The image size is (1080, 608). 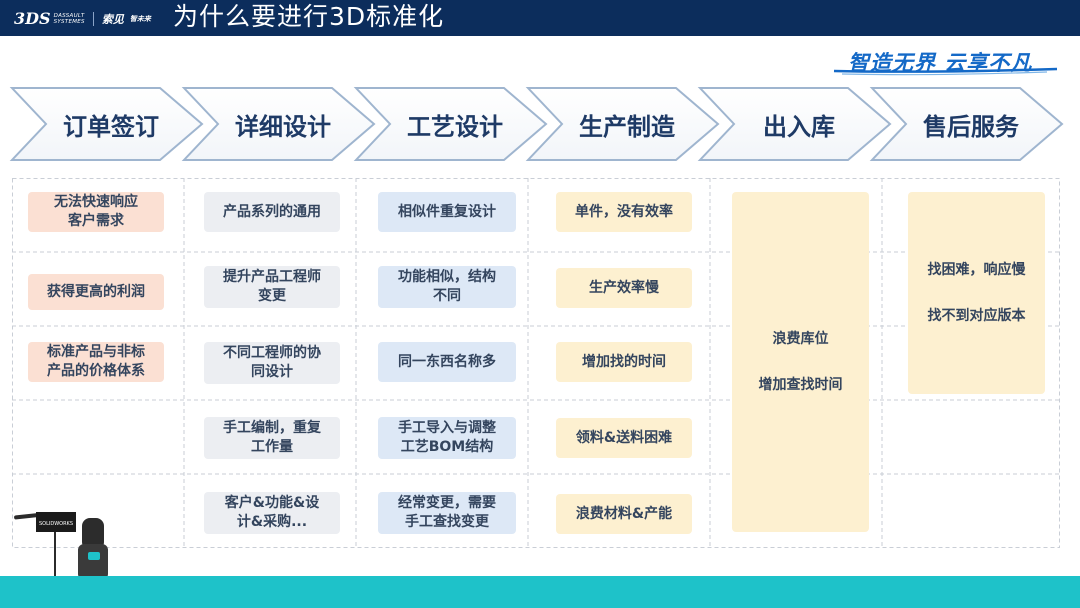 I want to click on issue-warehouse-1: 浪费库位, so click(x=800, y=338).